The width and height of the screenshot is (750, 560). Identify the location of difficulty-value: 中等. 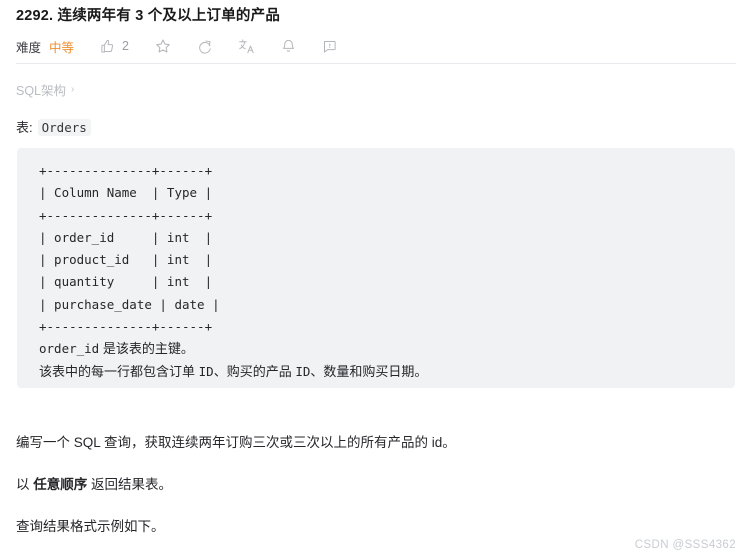
(62, 47).